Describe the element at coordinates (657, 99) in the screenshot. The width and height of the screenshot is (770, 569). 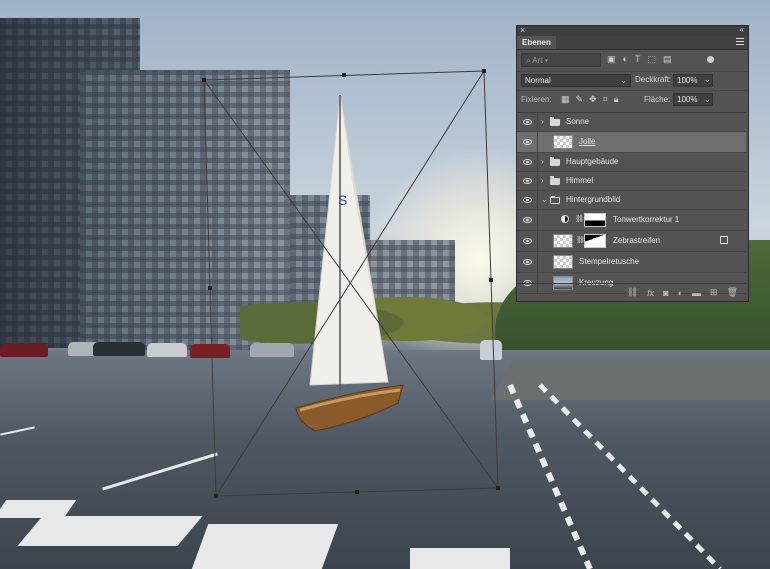
I see `fill-label: Fläche:` at that location.